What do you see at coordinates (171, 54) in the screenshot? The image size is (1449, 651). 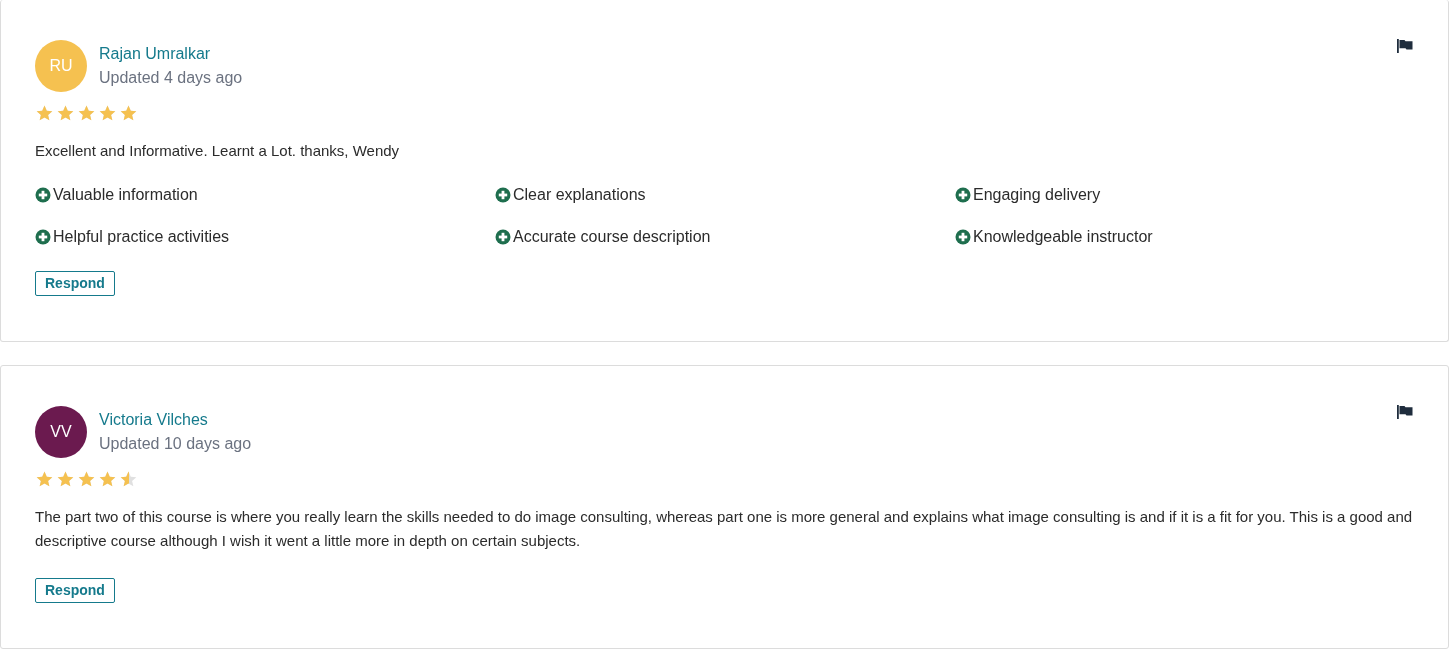 I see `reviewer-name: Rajan Umralkar` at bounding box center [171, 54].